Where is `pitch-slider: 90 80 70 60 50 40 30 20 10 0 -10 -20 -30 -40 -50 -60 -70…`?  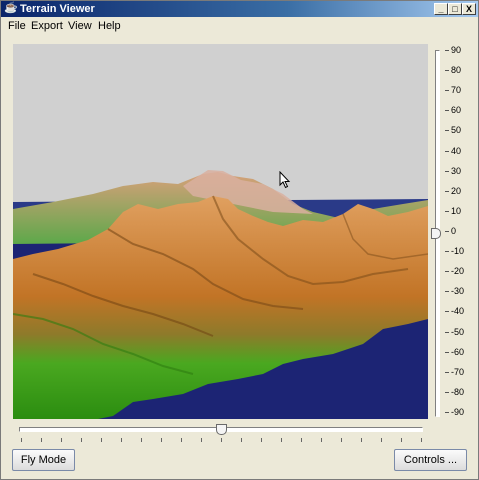 pitch-slider: 90 80 70 60 50 40 30 20 10 0 -10 -20 -30 -40 -50 -60 -70… is located at coordinates (452, 233).